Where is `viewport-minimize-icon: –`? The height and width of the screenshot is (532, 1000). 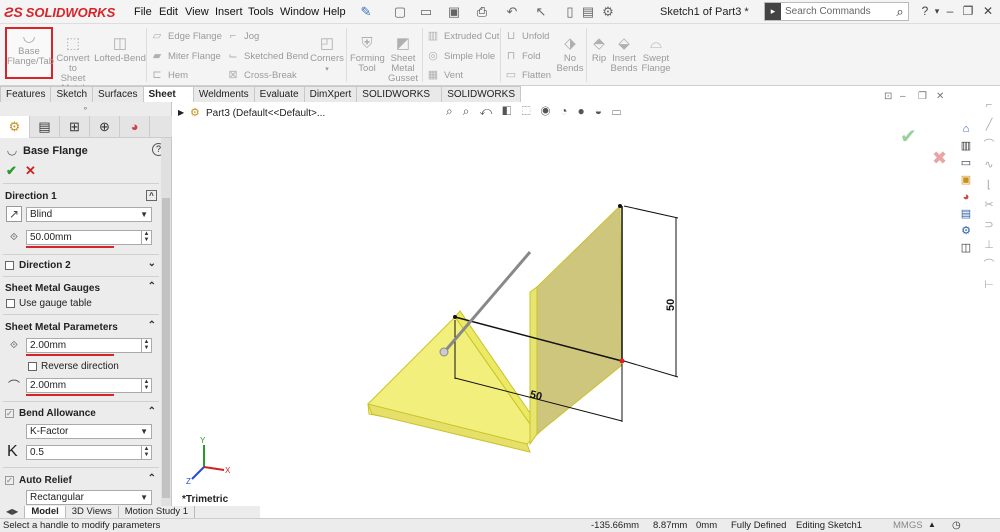
viewport-minimize-icon: – is located at coordinates (903, 96).